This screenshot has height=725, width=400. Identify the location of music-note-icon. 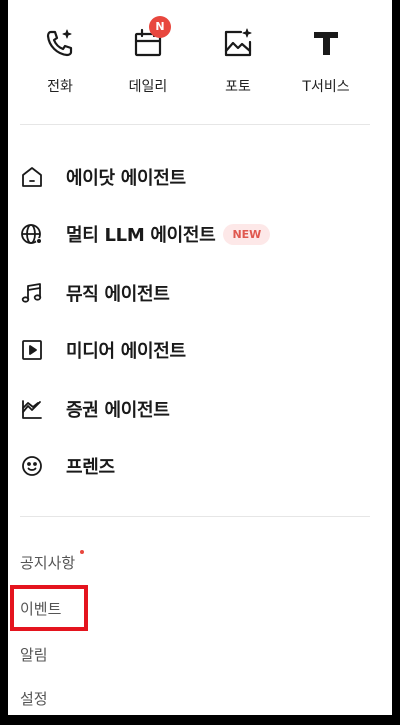
(32, 293).